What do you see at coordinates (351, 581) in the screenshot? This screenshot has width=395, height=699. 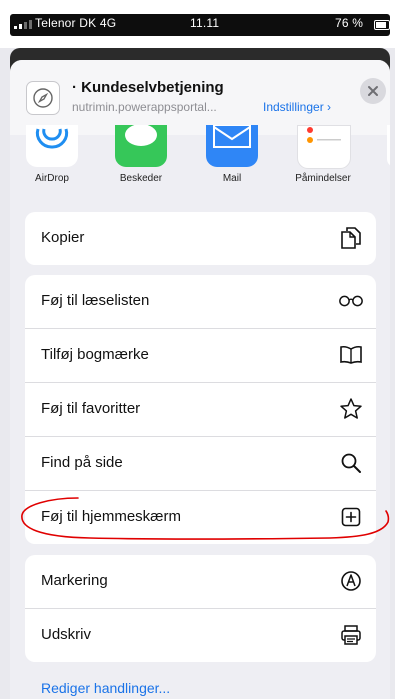 I see `markup-pen-icon` at bounding box center [351, 581].